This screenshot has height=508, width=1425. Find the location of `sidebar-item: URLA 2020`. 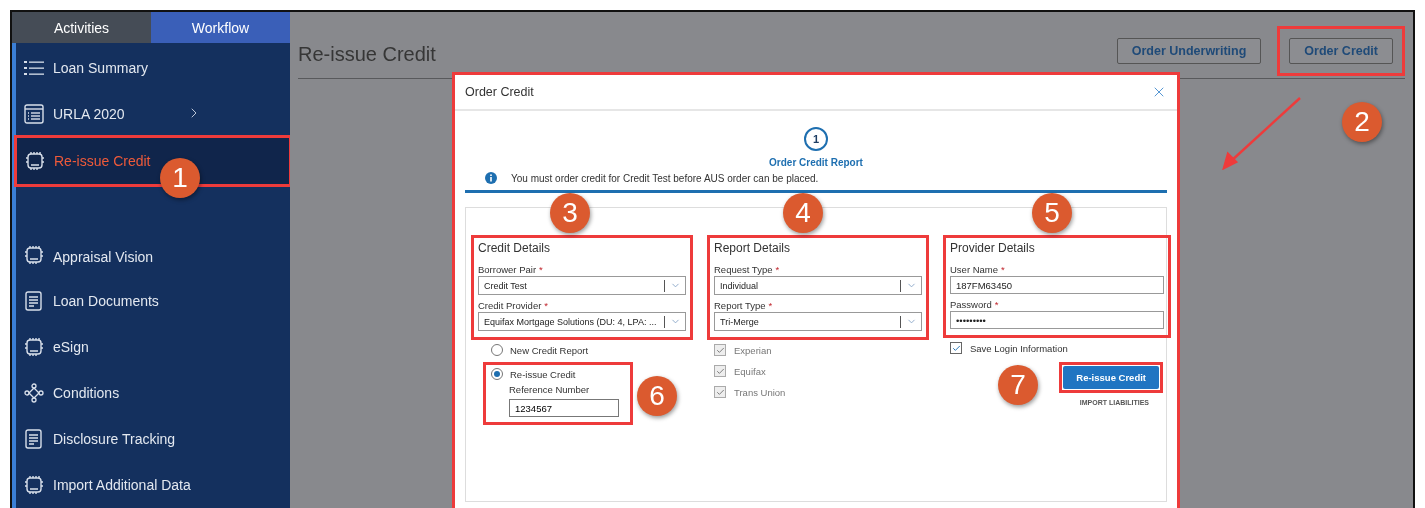

sidebar-item: URLA 2020 is located at coordinates (153, 114).